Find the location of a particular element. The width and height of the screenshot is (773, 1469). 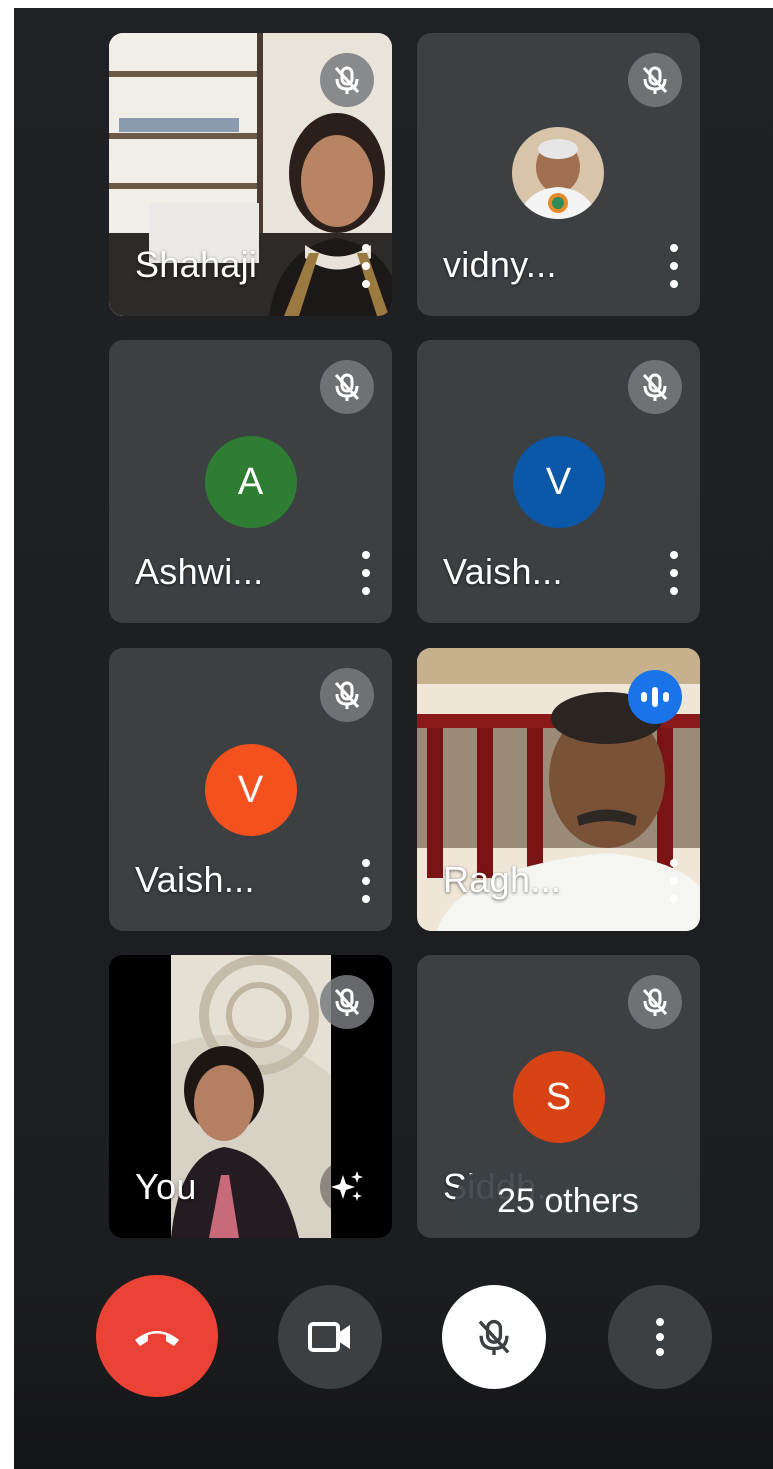

more-vertical-icon is located at coordinates (660, 1337).